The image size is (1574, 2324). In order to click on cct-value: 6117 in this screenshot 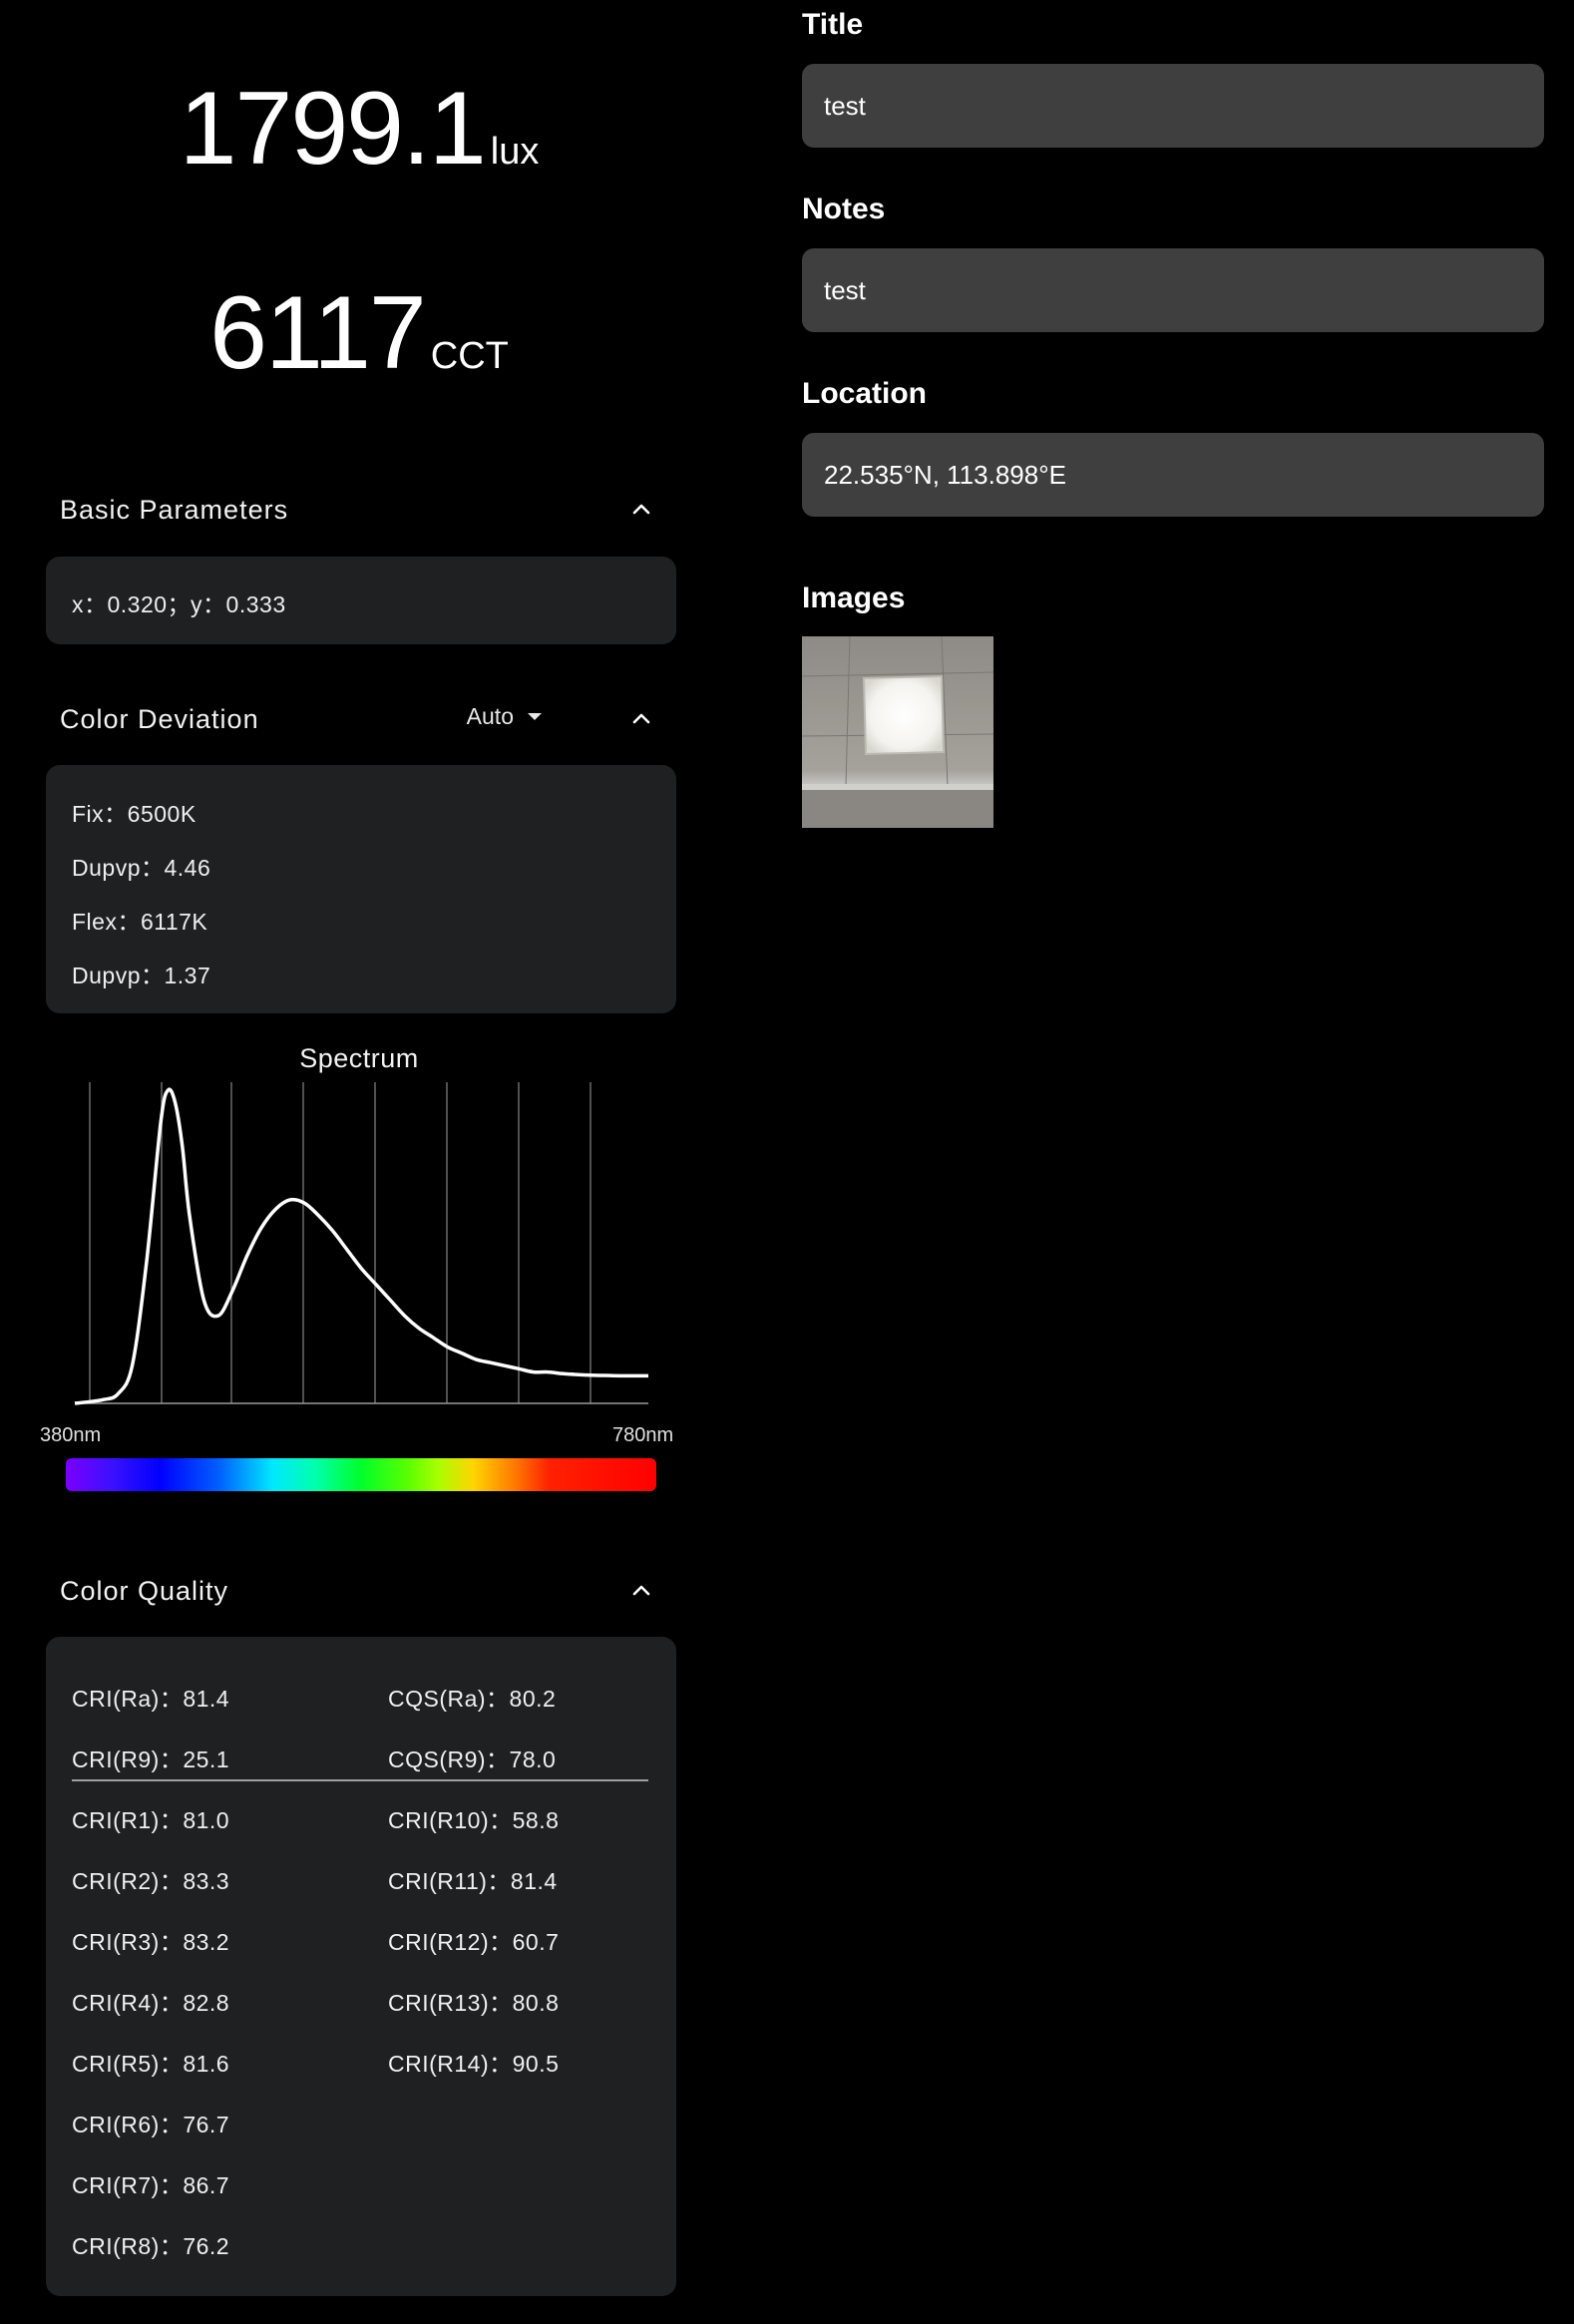, I will do `click(318, 333)`.